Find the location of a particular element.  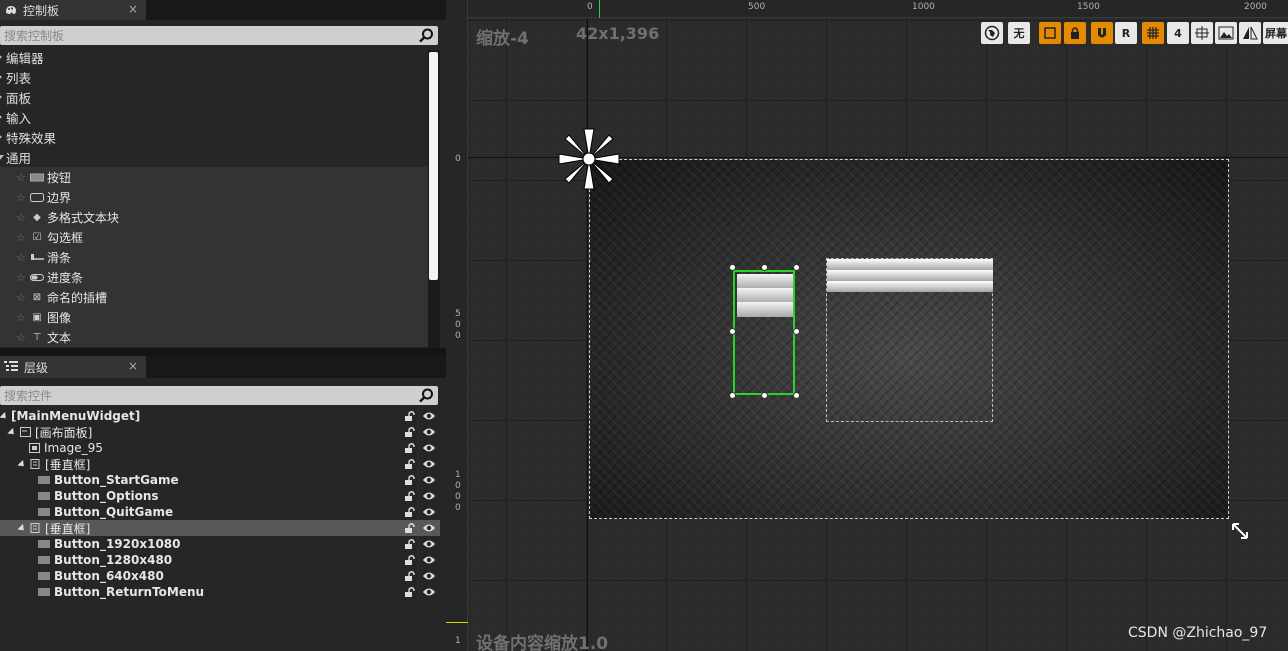

category-panels: 面板 is located at coordinates (214, 97).